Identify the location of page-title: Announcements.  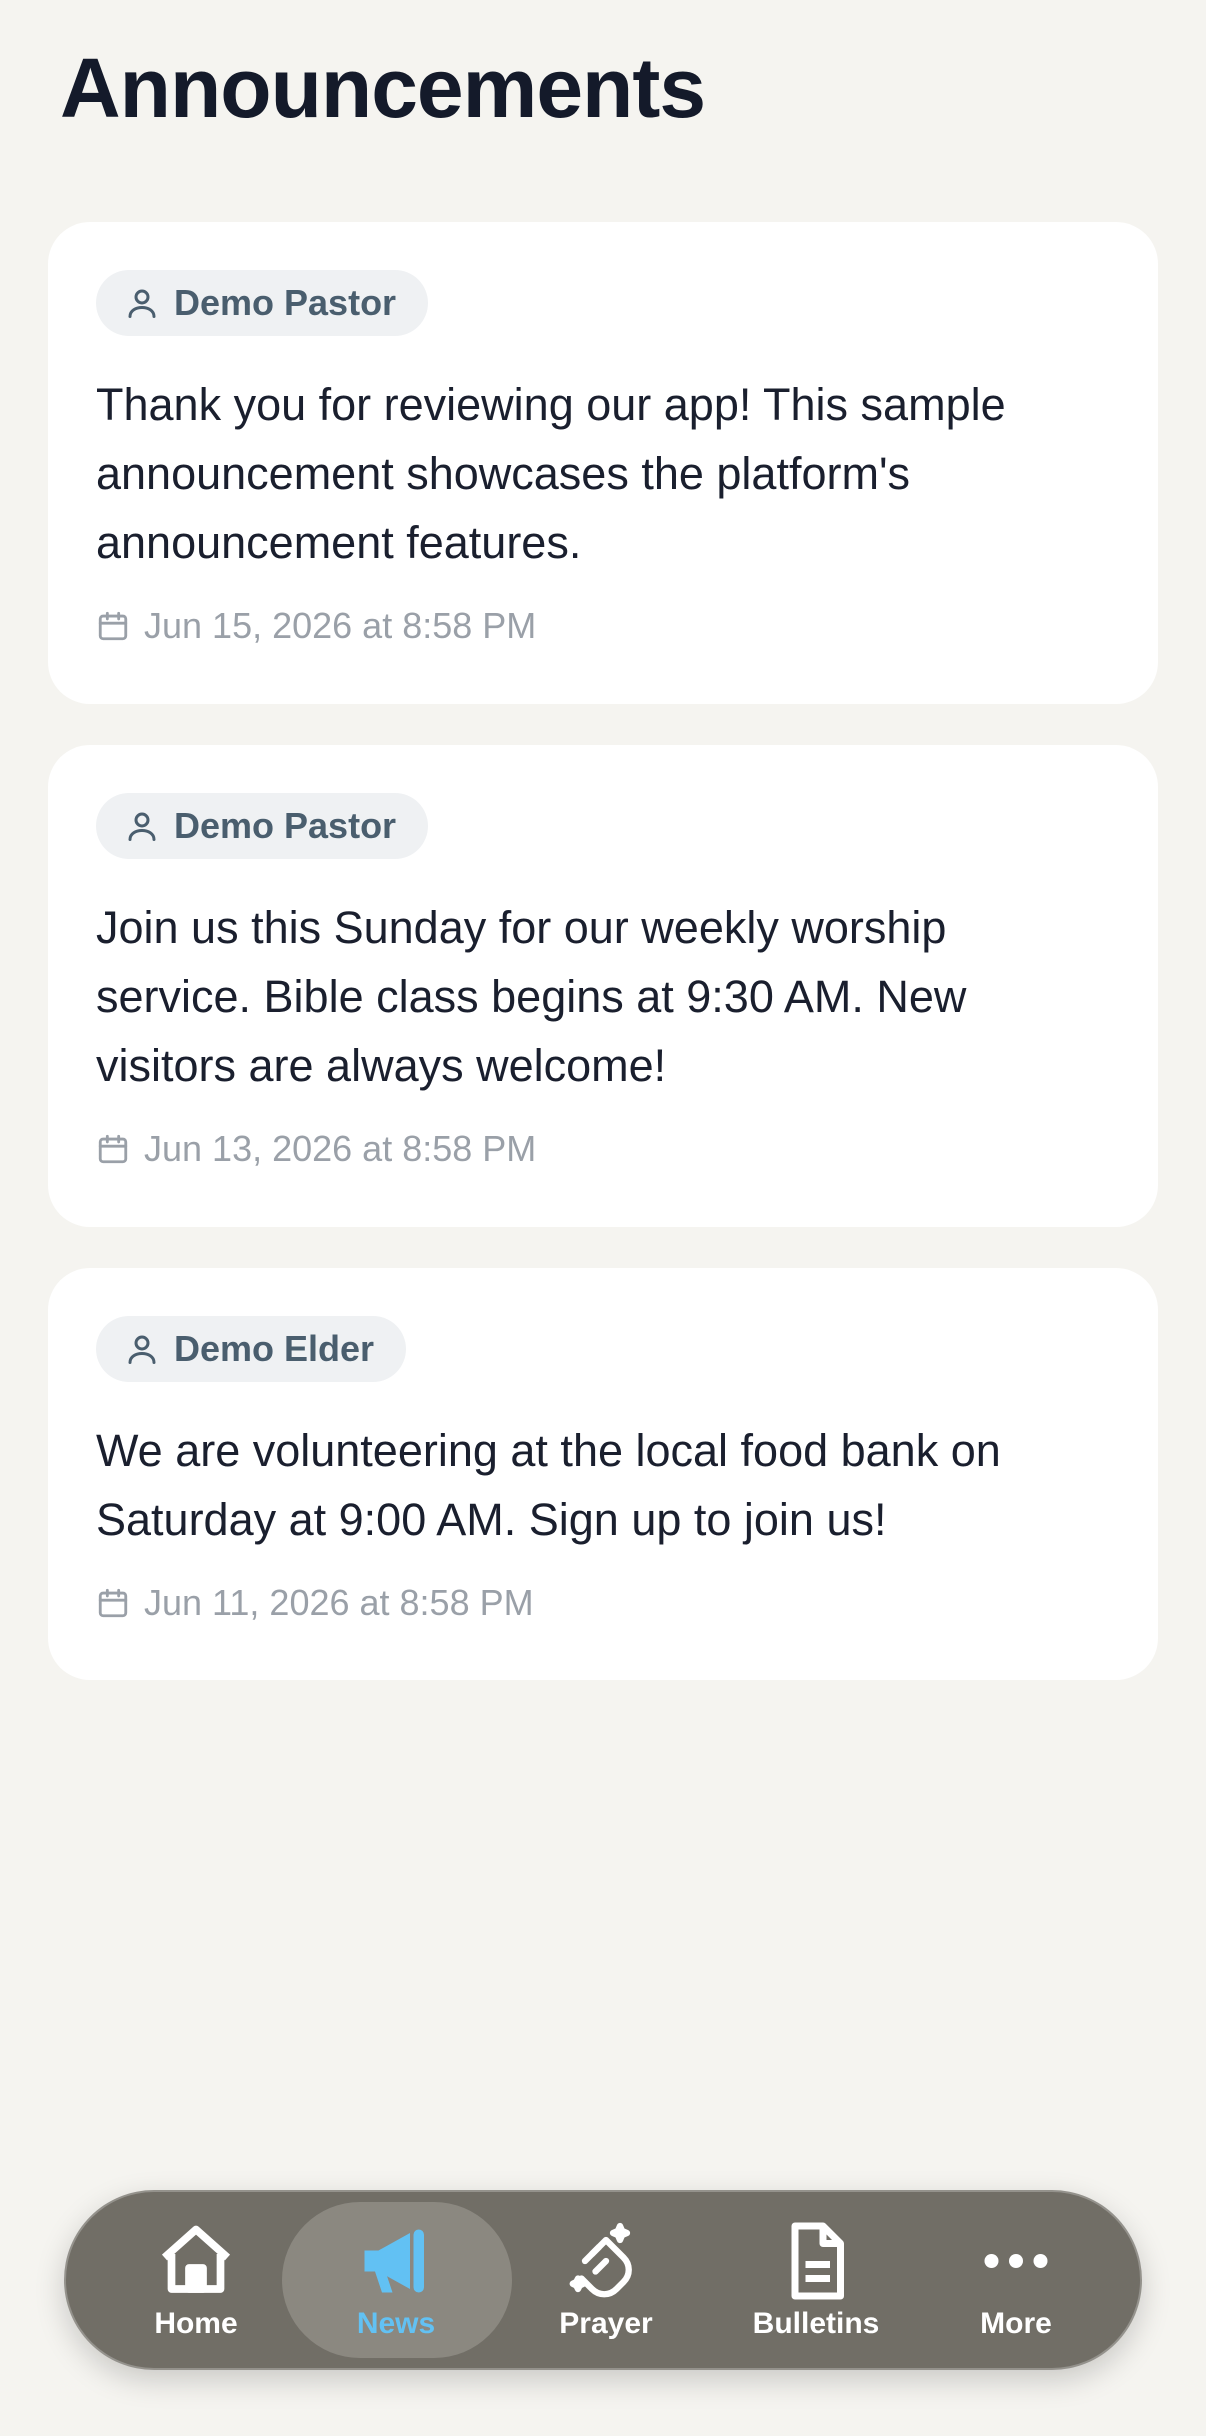
(383, 88).